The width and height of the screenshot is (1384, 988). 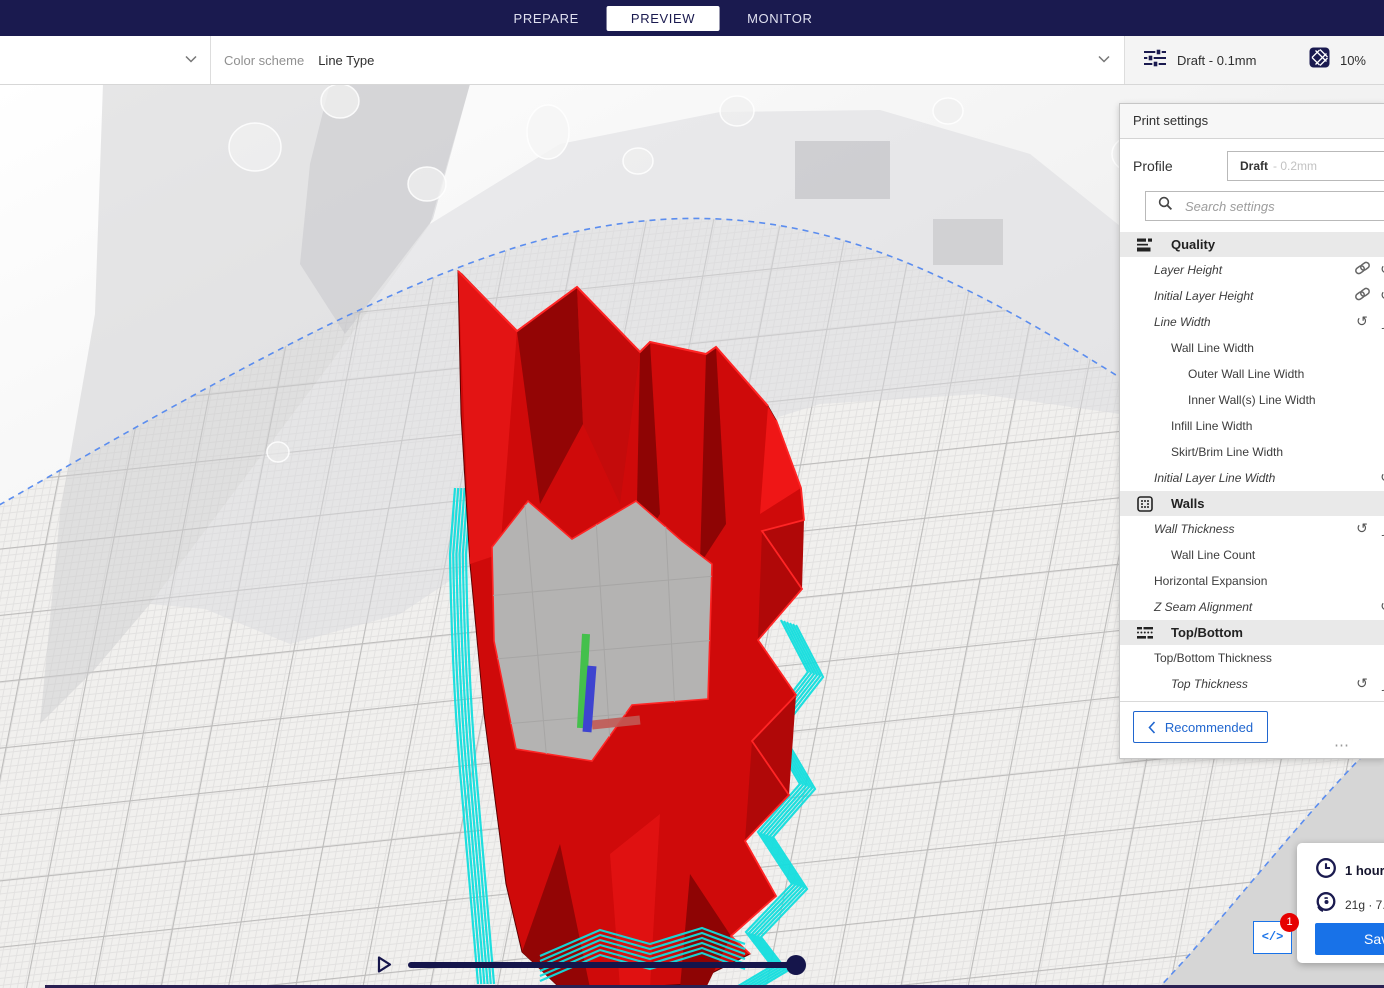 I want to click on search-icon, so click(x=1165, y=206).